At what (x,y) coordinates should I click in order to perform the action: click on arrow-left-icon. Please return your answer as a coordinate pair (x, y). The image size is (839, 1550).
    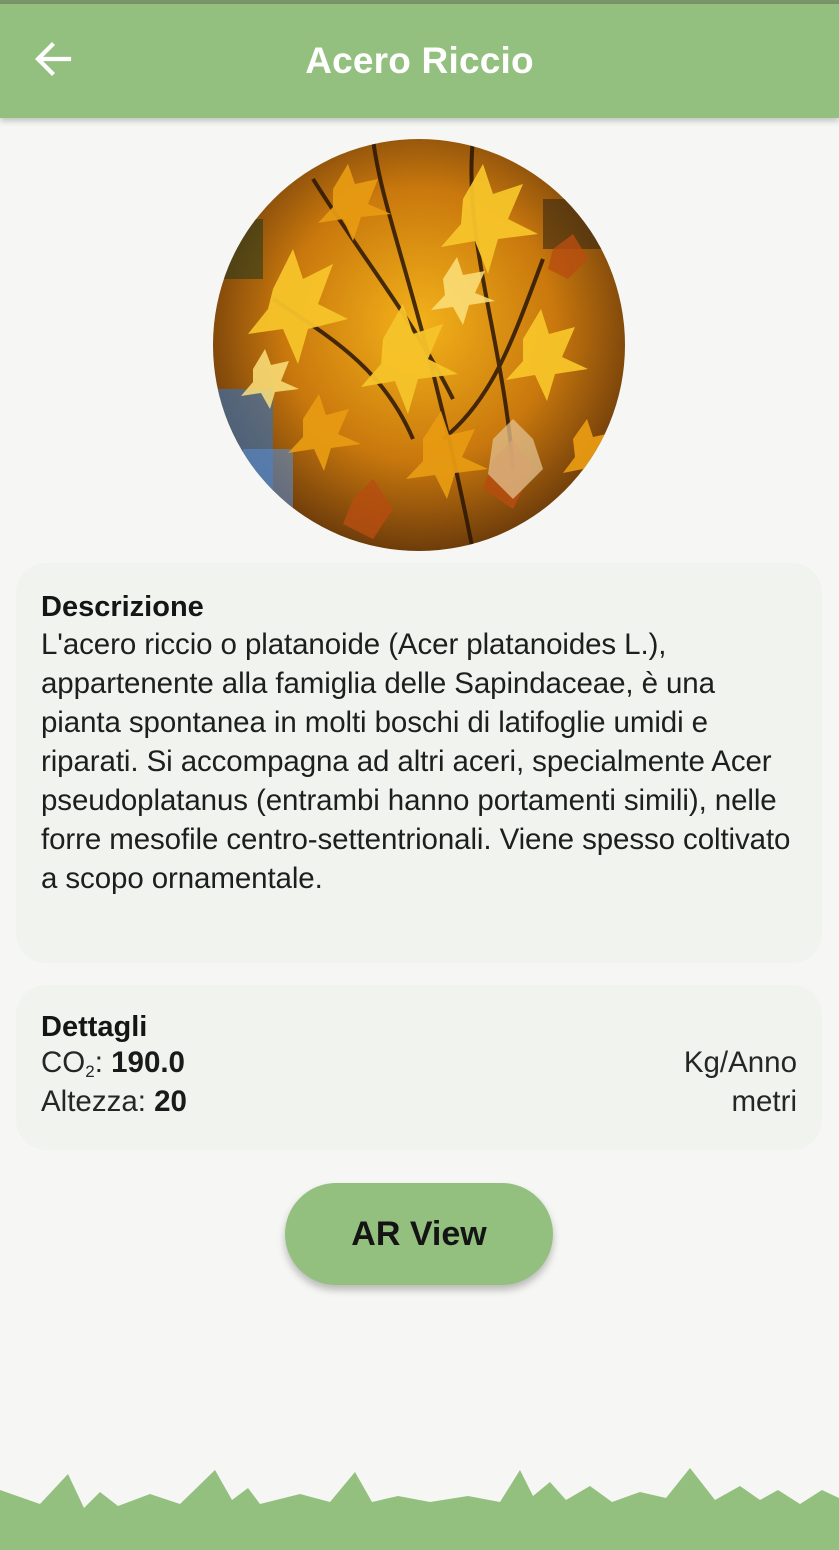
    Looking at the image, I should click on (53, 59).